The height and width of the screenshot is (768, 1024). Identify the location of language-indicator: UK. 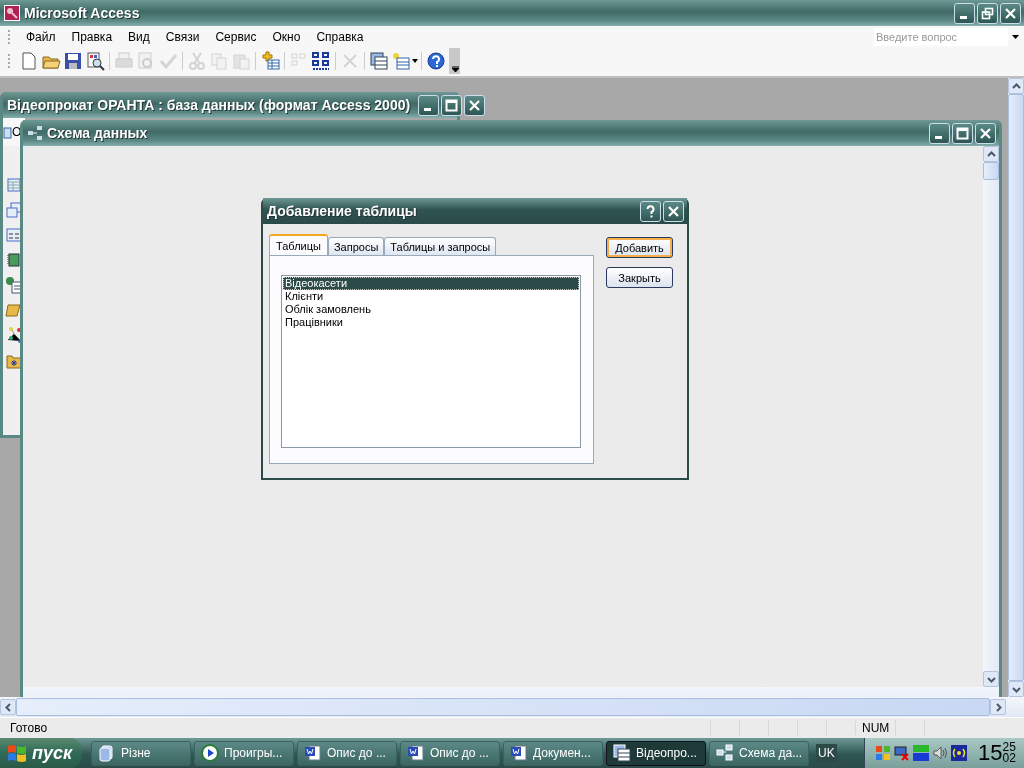
(826, 753).